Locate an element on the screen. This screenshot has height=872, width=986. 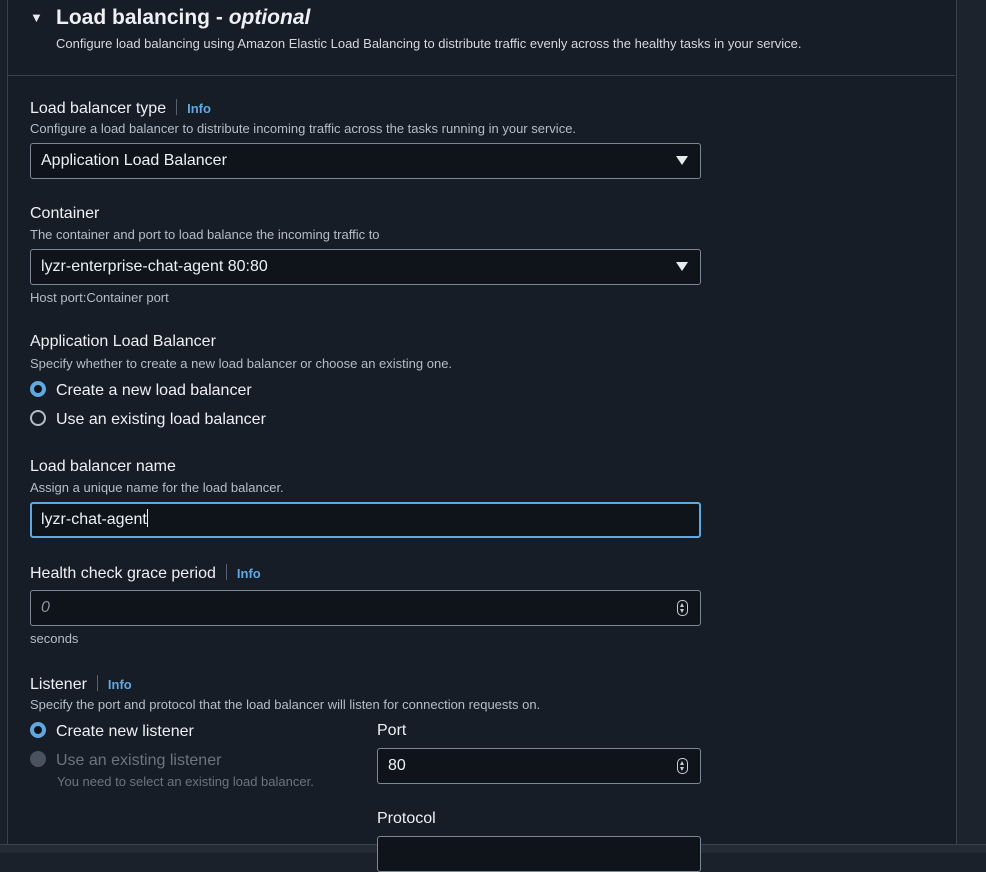
section-title: Load balancing - optional is located at coordinates (183, 18).